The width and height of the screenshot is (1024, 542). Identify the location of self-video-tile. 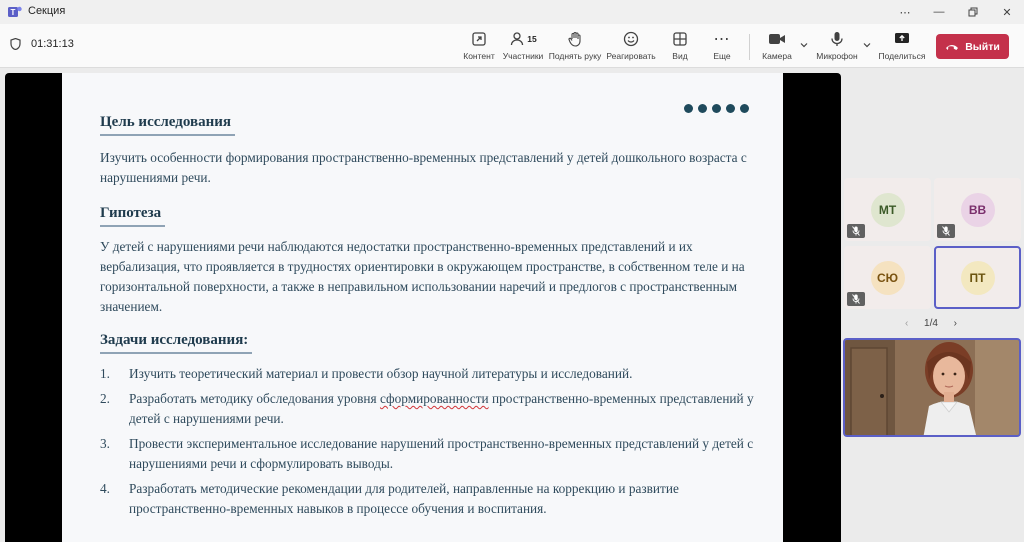
(932, 387).